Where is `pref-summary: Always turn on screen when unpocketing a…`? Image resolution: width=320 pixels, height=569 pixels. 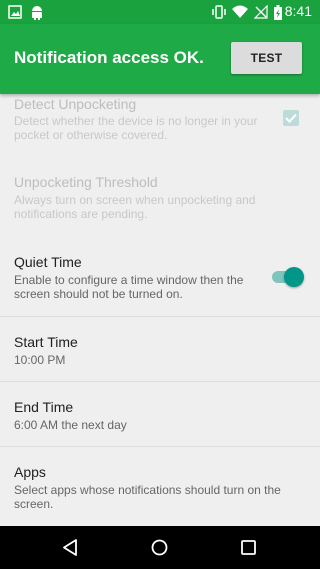
pref-summary: Always turn on screen when unpocketing a… is located at coordinates (135, 207).